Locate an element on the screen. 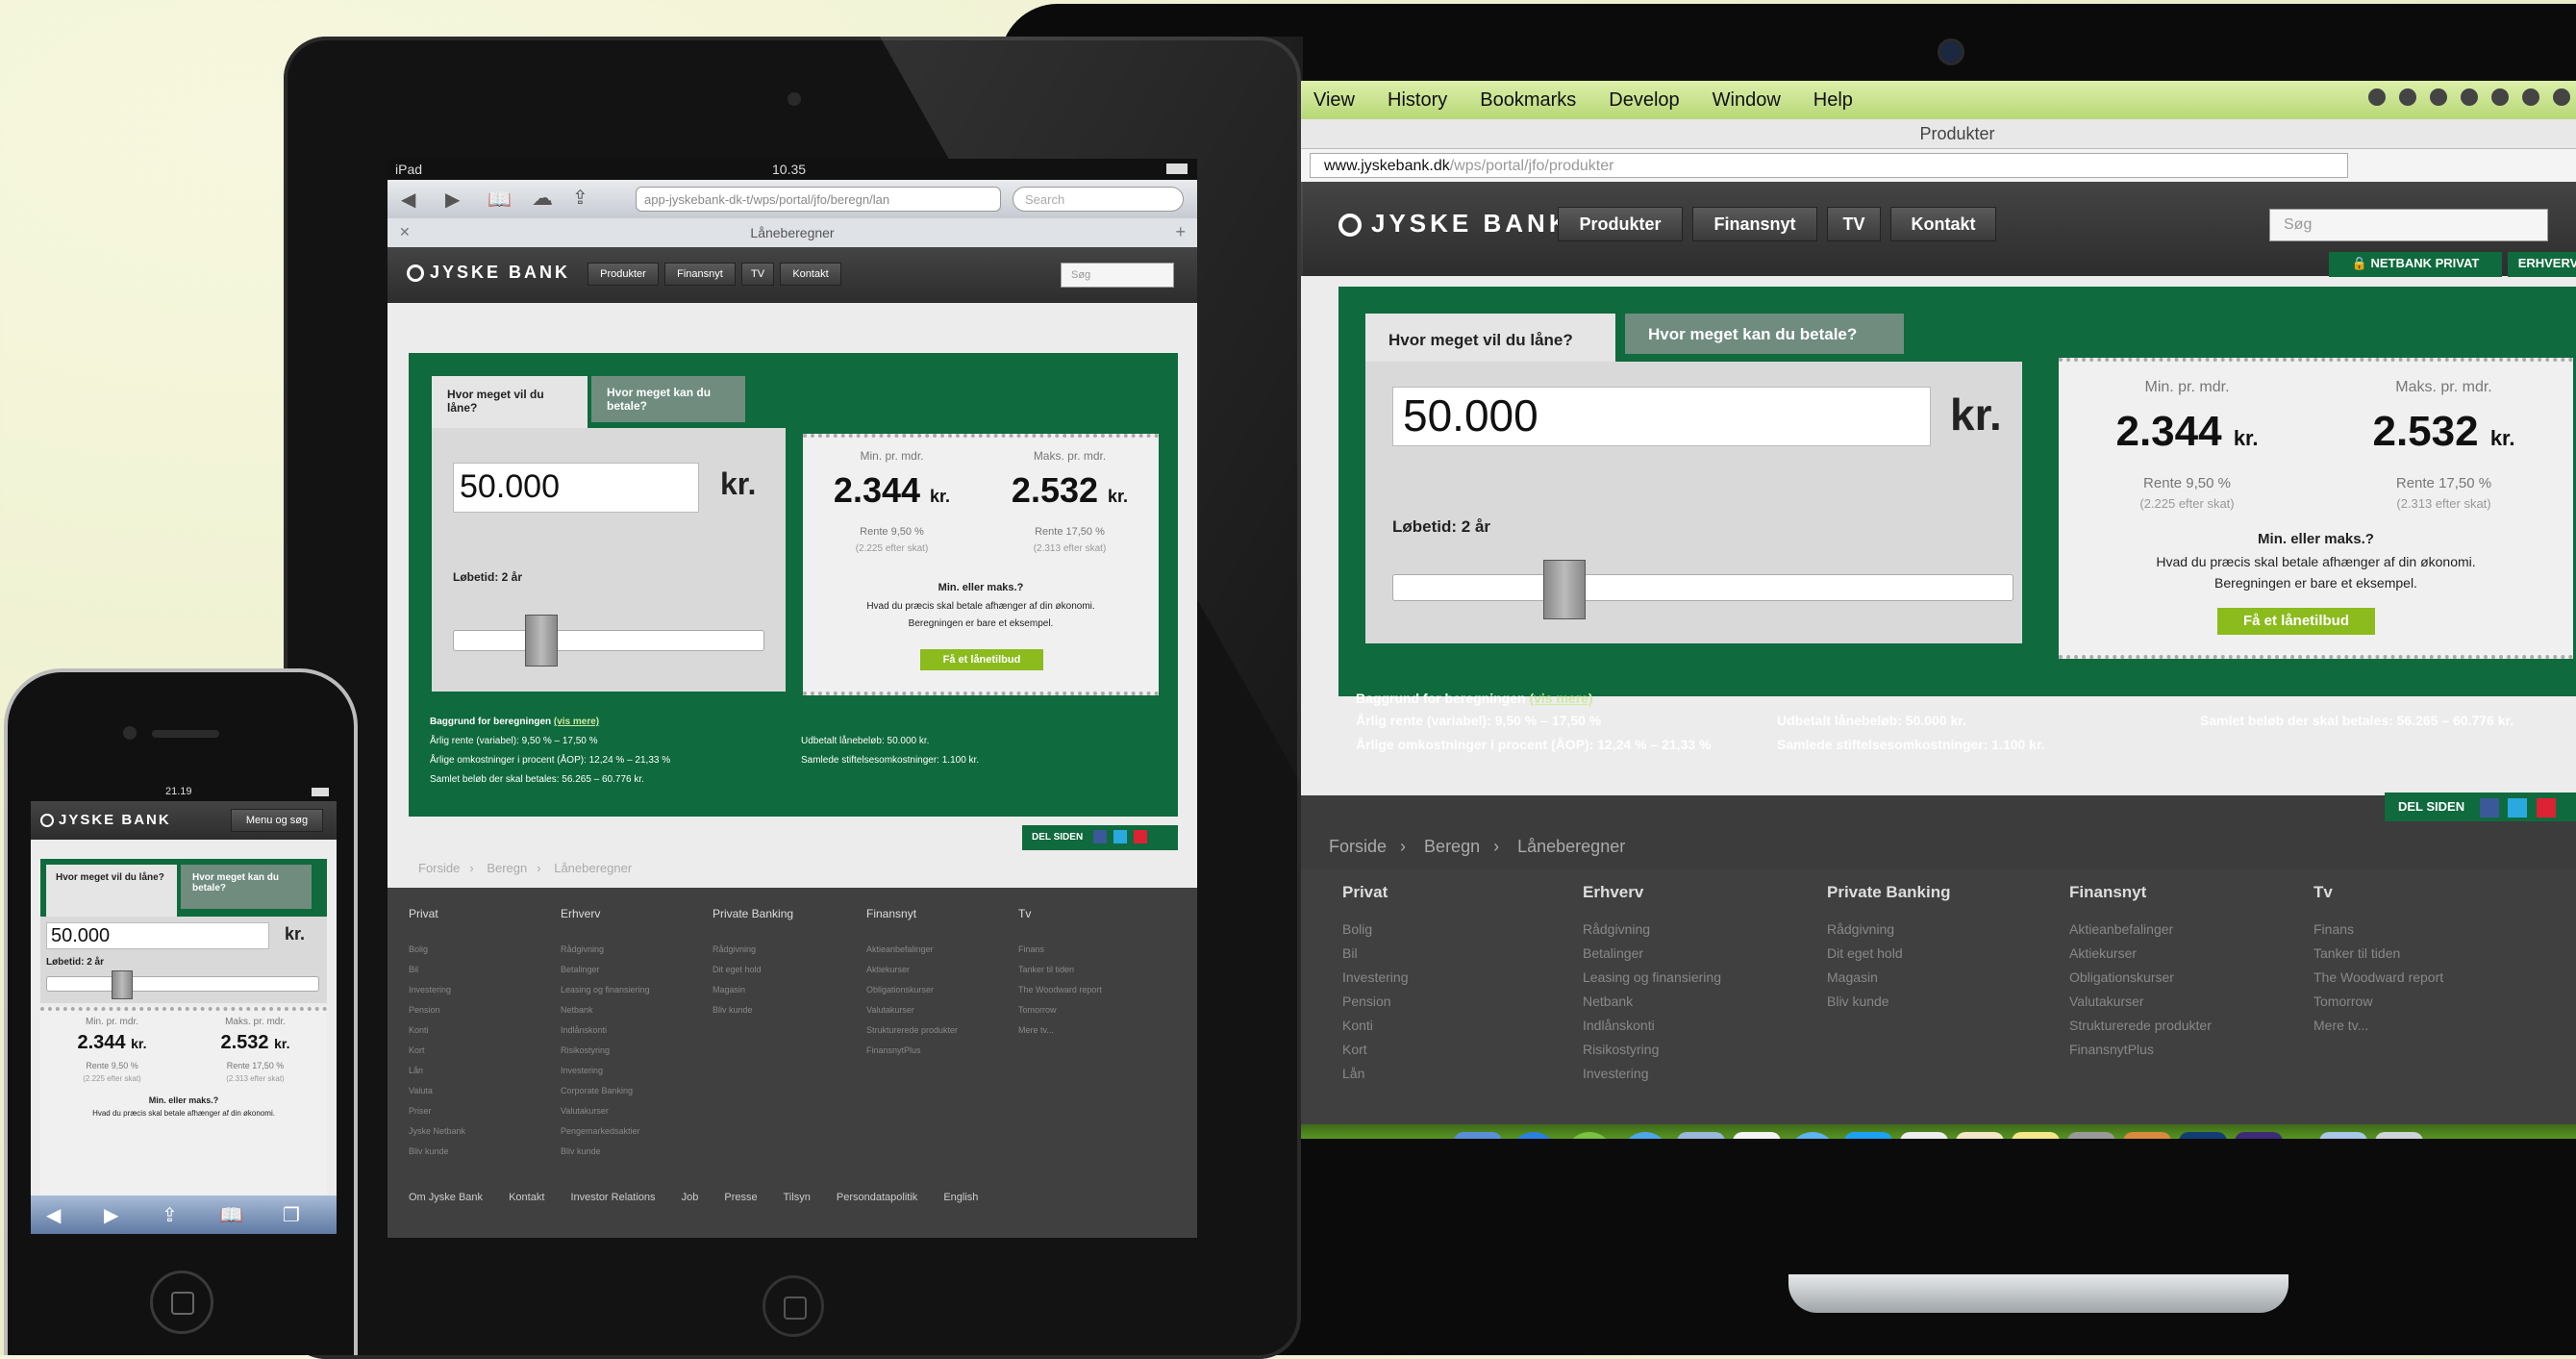 This screenshot has height=1359, width=2576. footer-link: Leasing og finansiering is located at coordinates (1652, 978).